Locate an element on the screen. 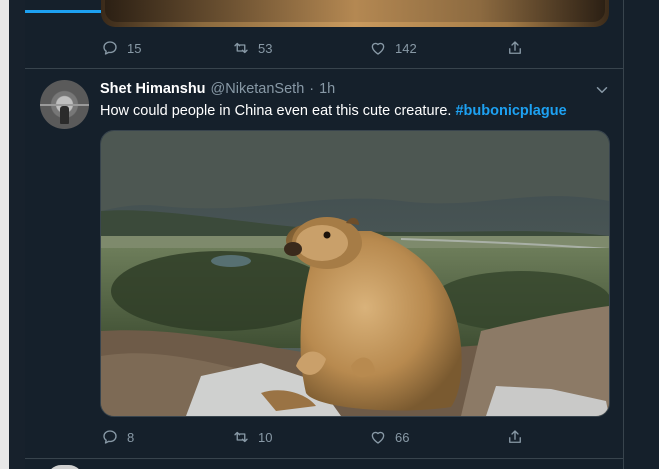 This screenshot has height=469, width=659. retweet-count: 10 is located at coordinates (265, 437).